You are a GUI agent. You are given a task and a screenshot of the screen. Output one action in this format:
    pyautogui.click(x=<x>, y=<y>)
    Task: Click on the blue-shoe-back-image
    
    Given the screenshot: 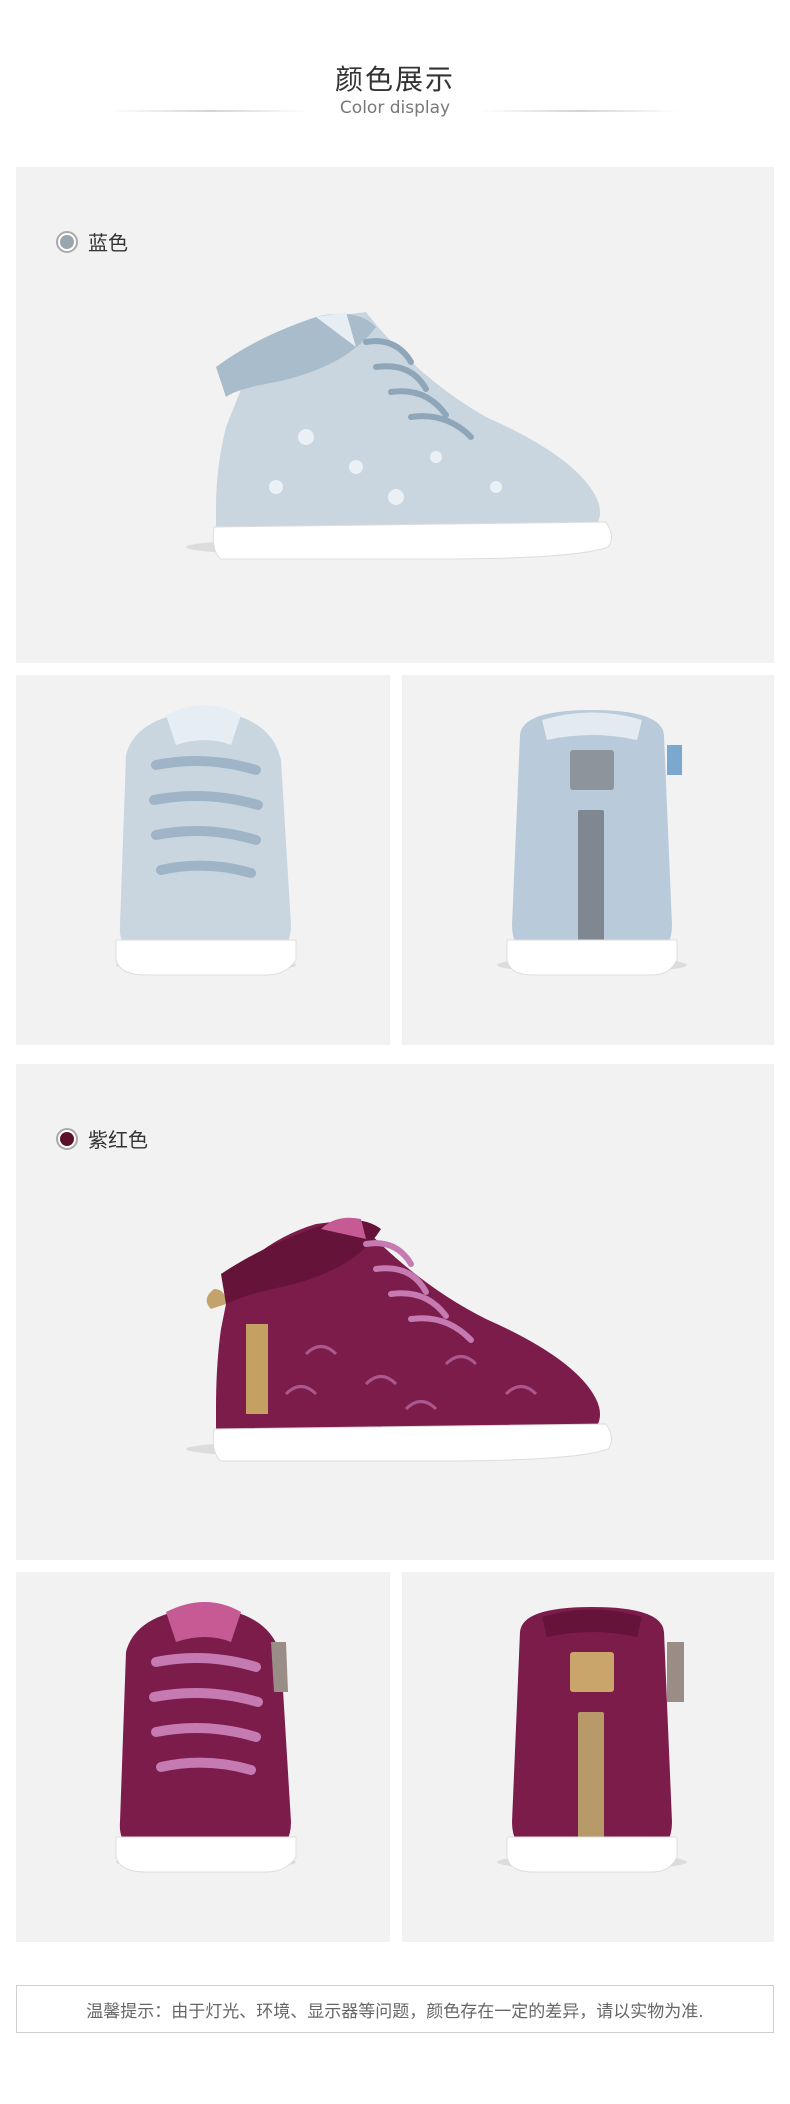 What is the action you would take?
    pyautogui.click(x=592, y=843)
    